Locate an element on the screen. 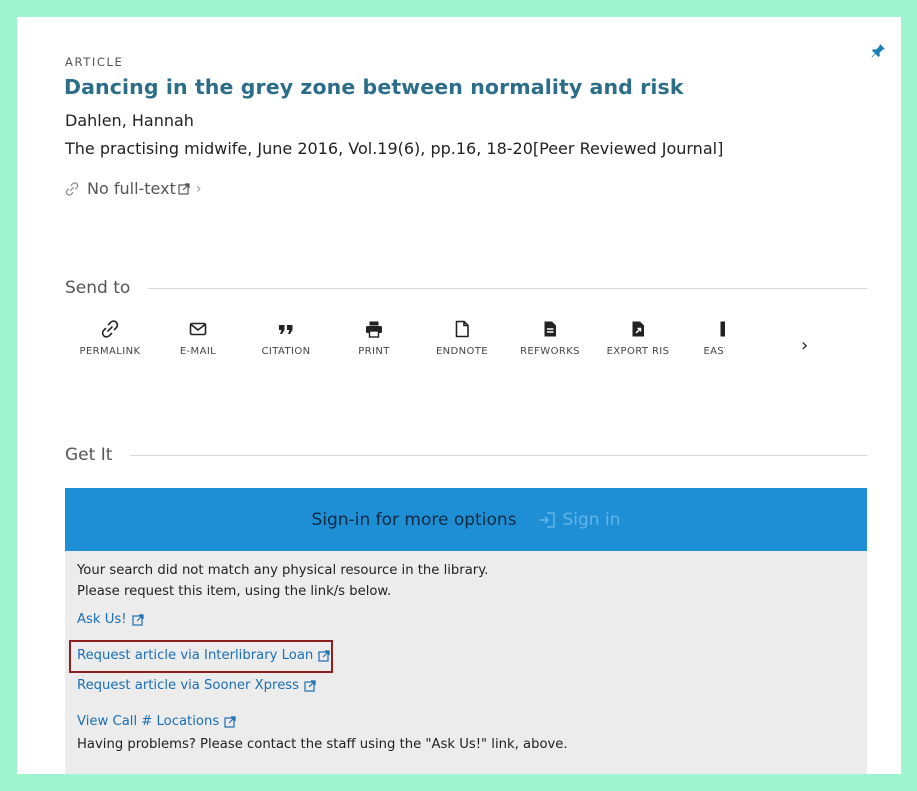 The height and width of the screenshot is (791, 917). endnote-label: ENDNOTE is located at coordinates (462, 351).